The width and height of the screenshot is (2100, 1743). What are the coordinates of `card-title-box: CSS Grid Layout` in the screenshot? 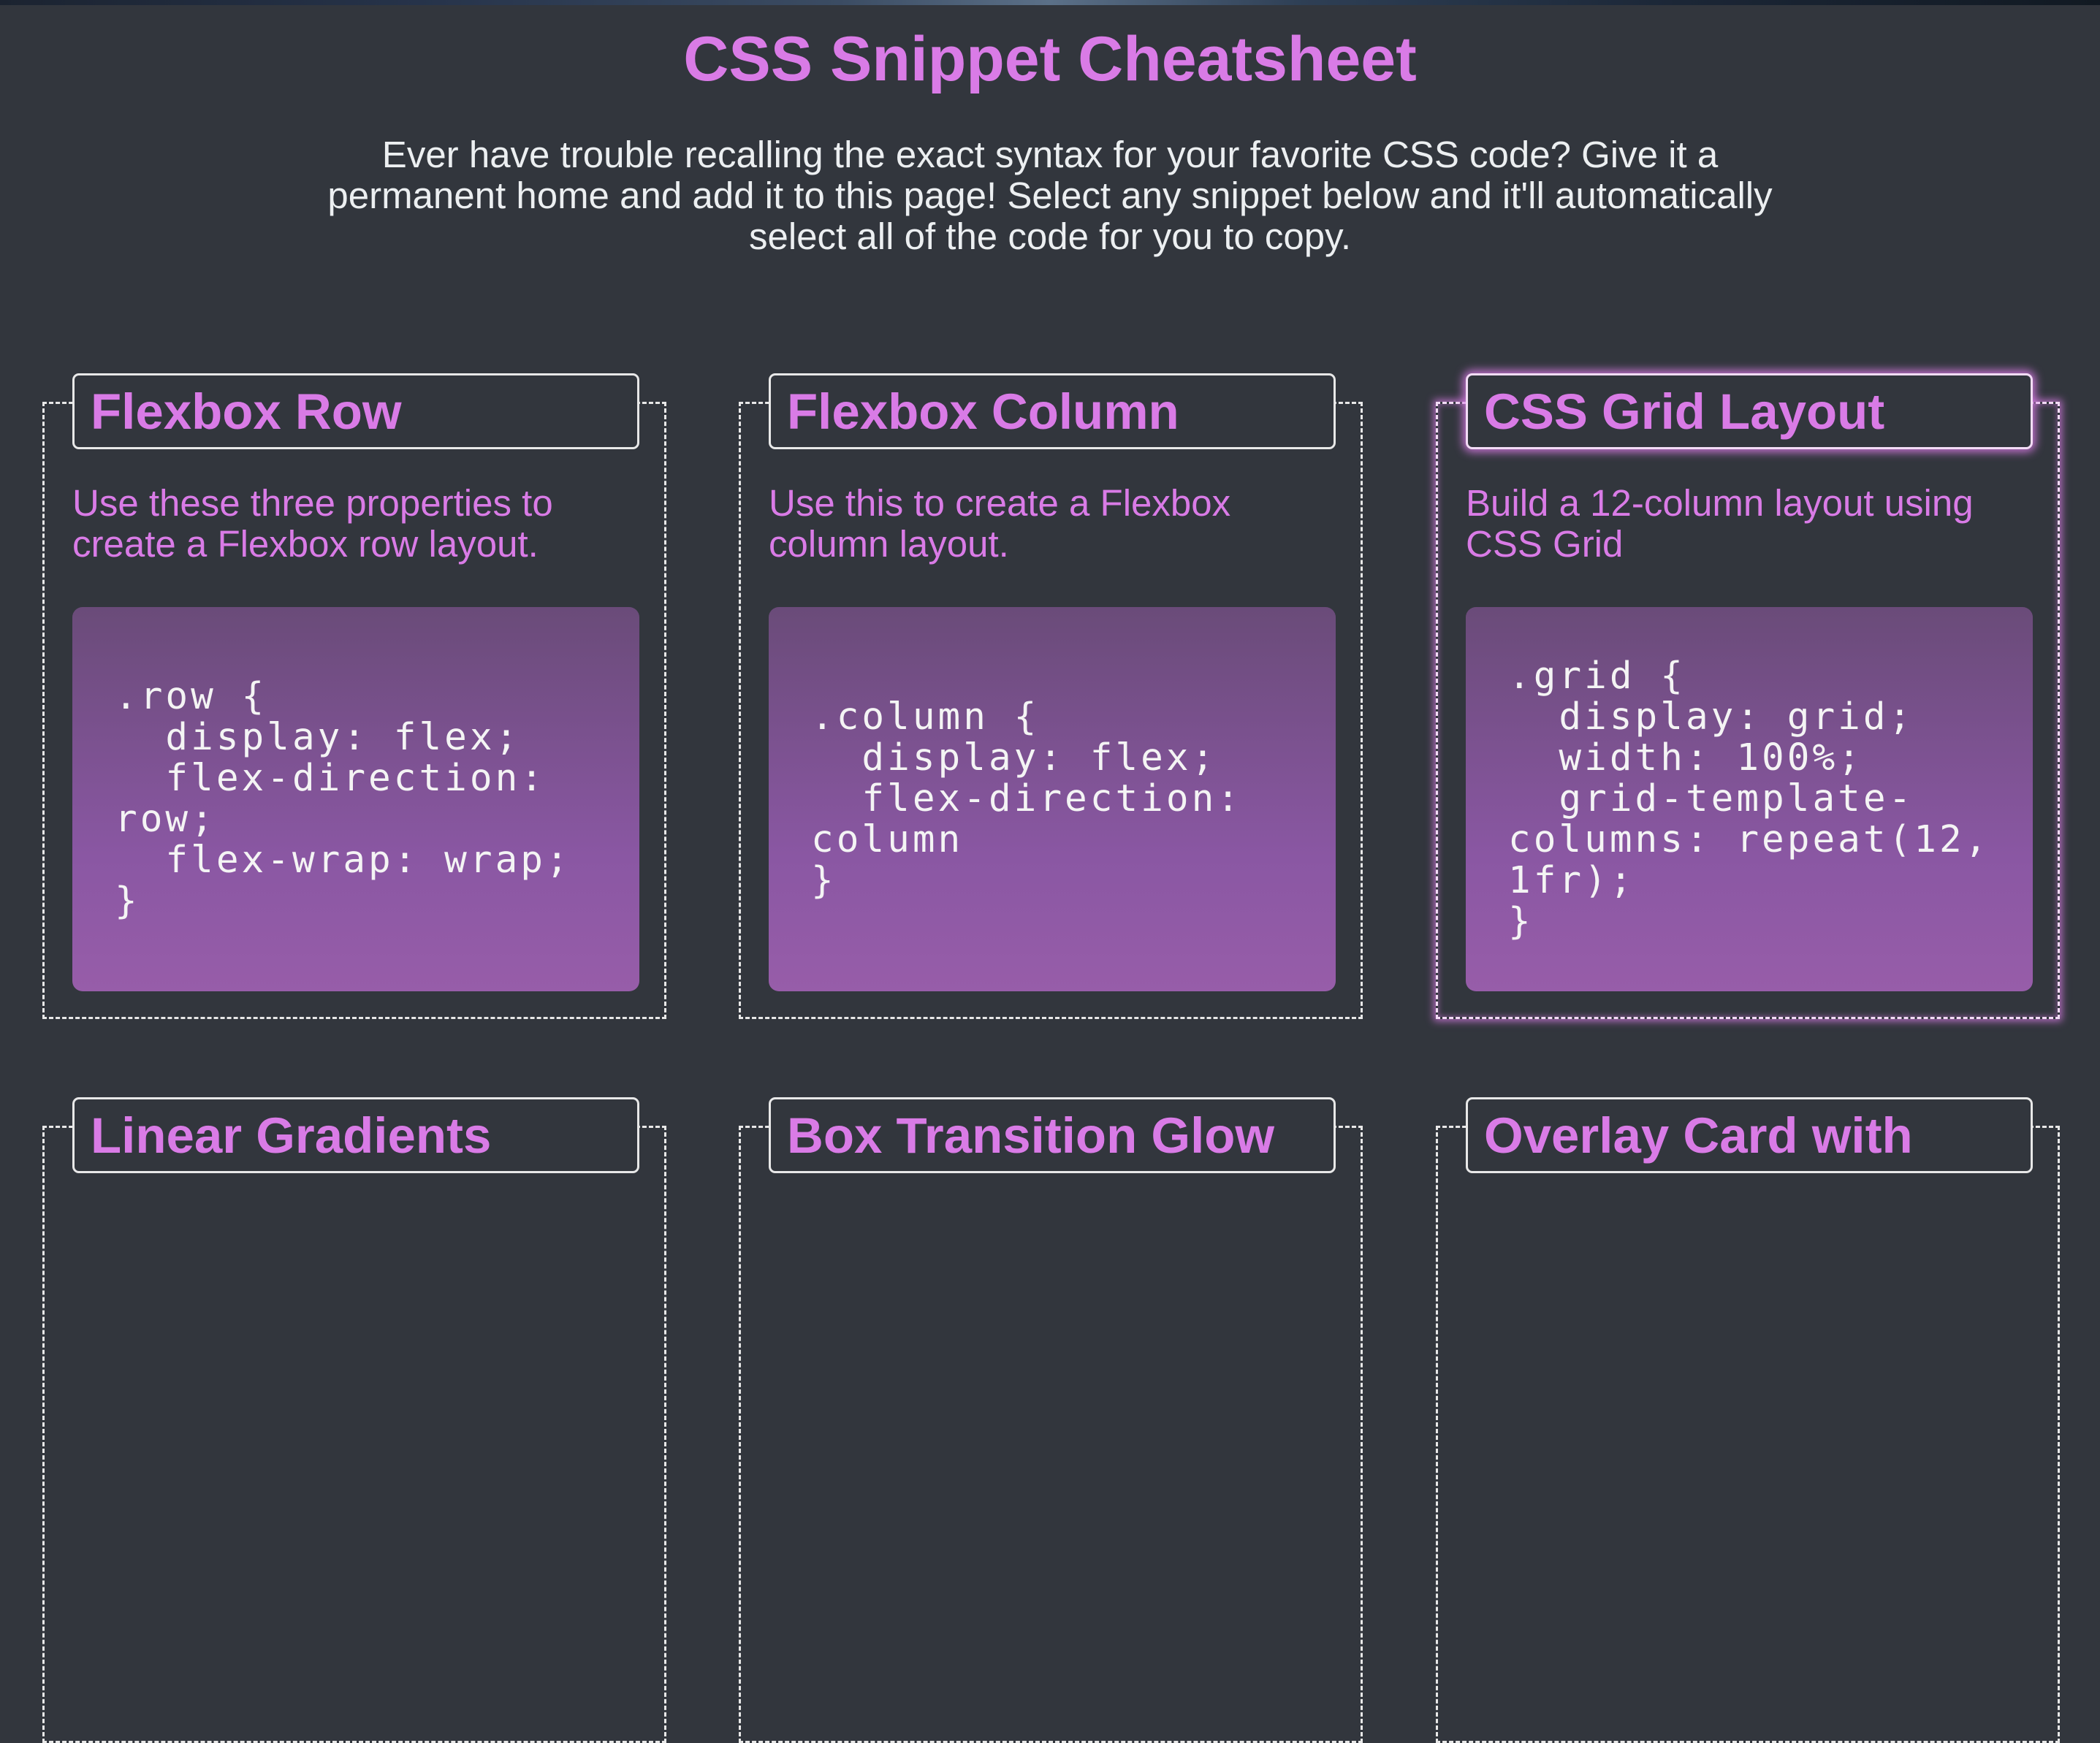 It's located at (1750, 411).